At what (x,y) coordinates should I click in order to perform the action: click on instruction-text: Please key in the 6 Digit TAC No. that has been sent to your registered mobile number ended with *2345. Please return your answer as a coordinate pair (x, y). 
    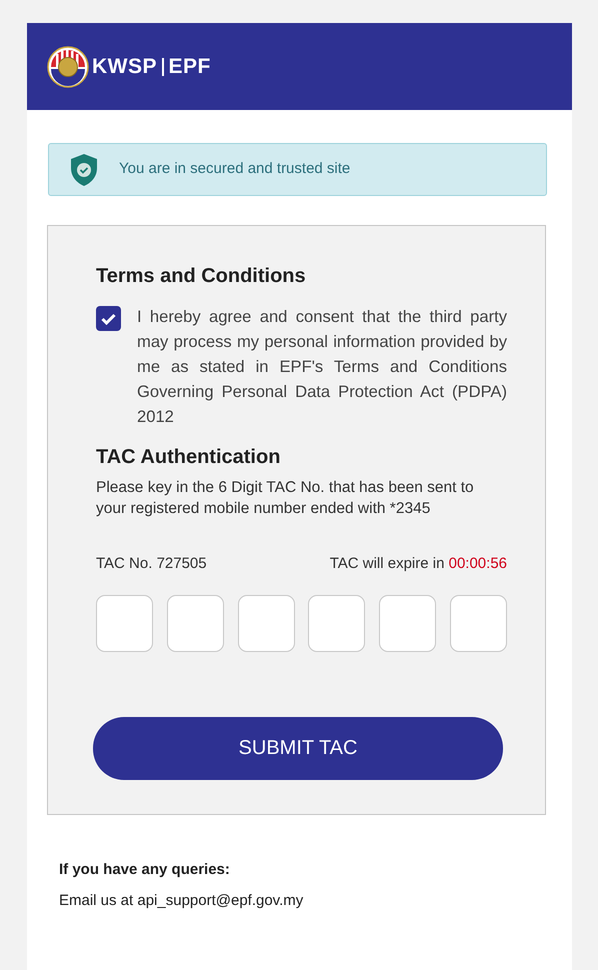
    Looking at the image, I should click on (285, 498).